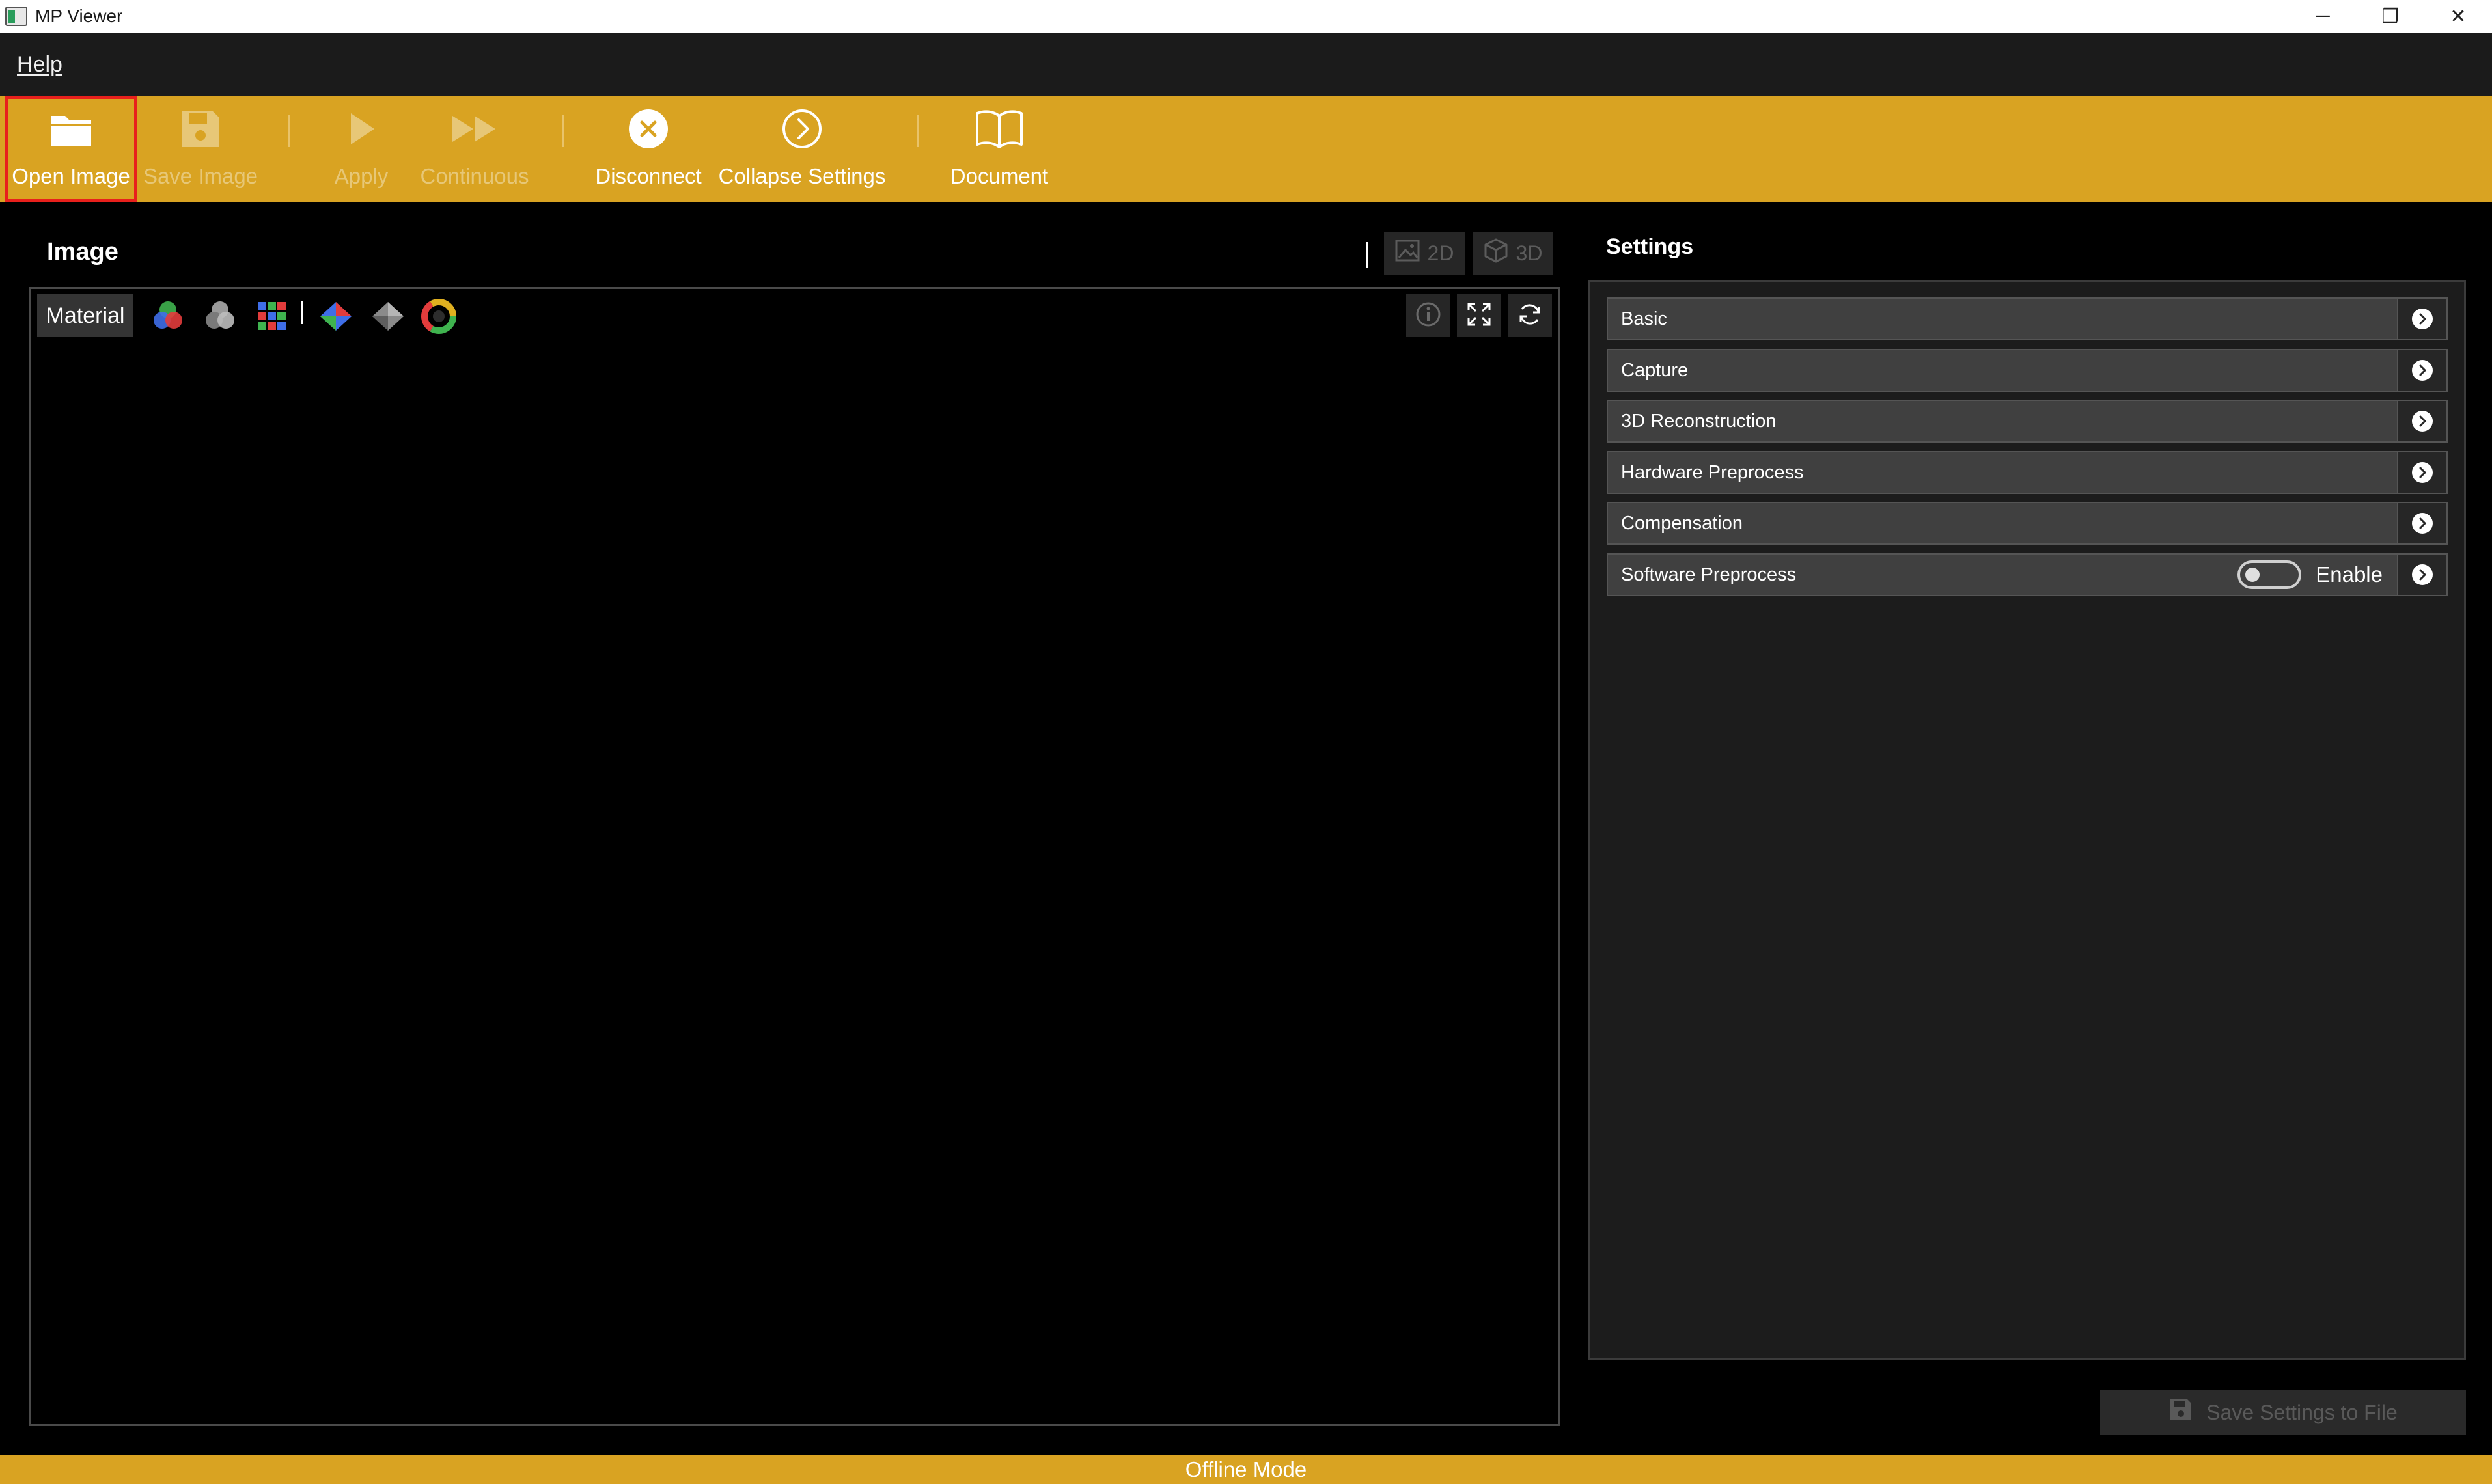 Image resolution: width=2492 pixels, height=1484 pixels. Describe the element at coordinates (2302, 1412) in the screenshot. I see `save-settings-label: Save Settings to File` at that location.